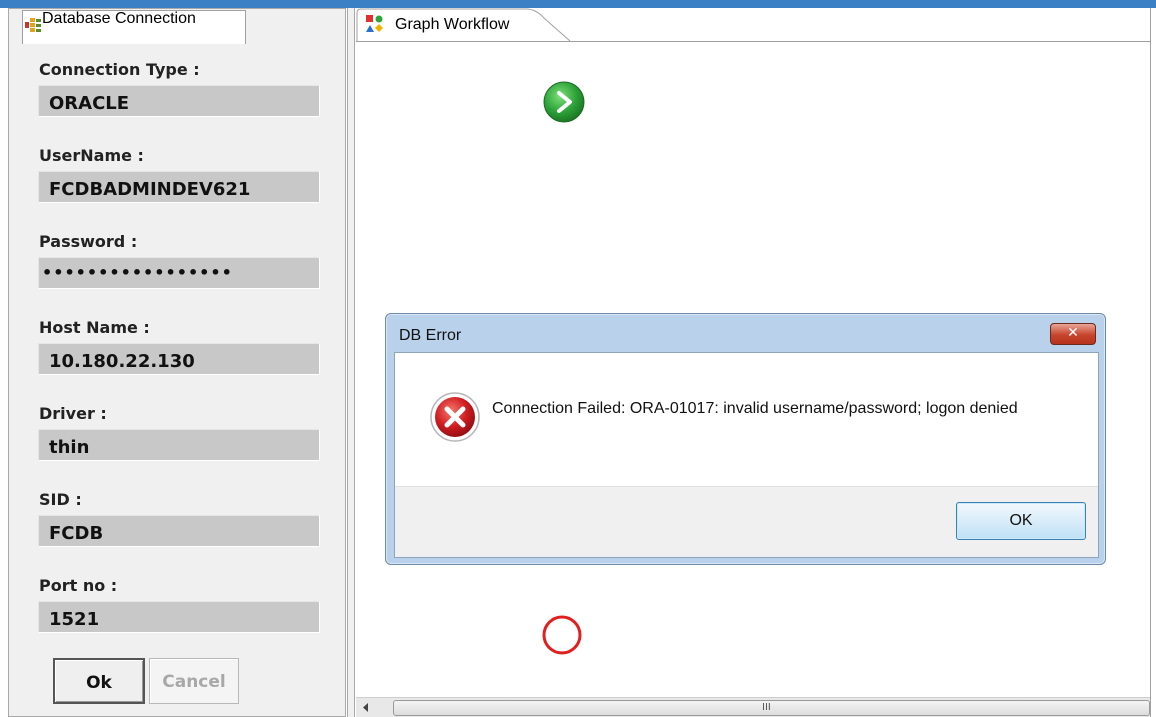 The width and height of the screenshot is (1156, 717). What do you see at coordinates (564, 102) in the screenshot?
I see `play-icon` at bounding box center [564, 102].